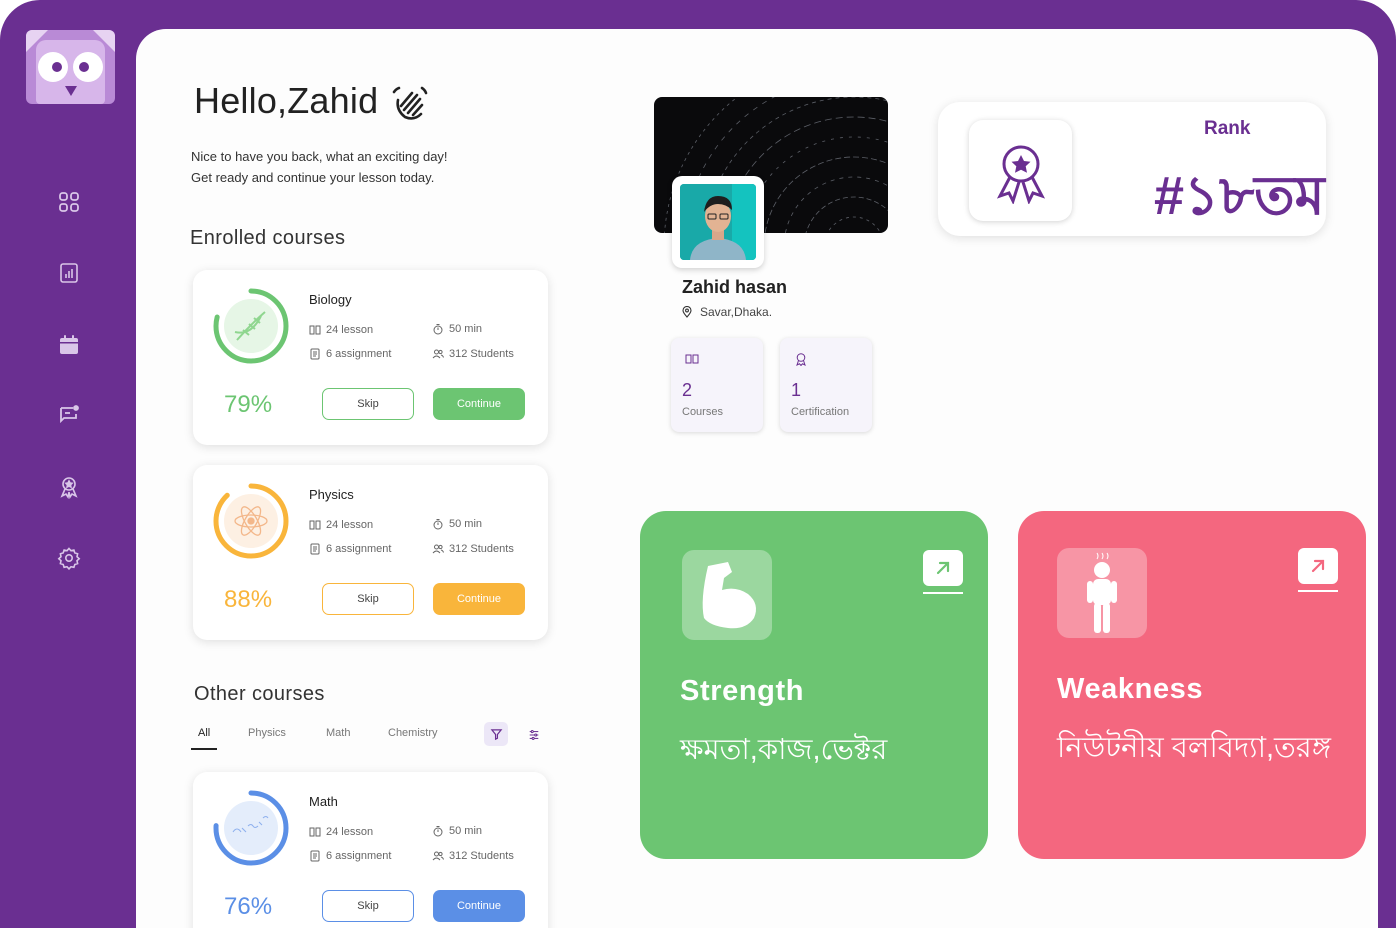  Describe the element at coordinates (323, 801) in the screenshot. I see `course-name: Math` at that location.